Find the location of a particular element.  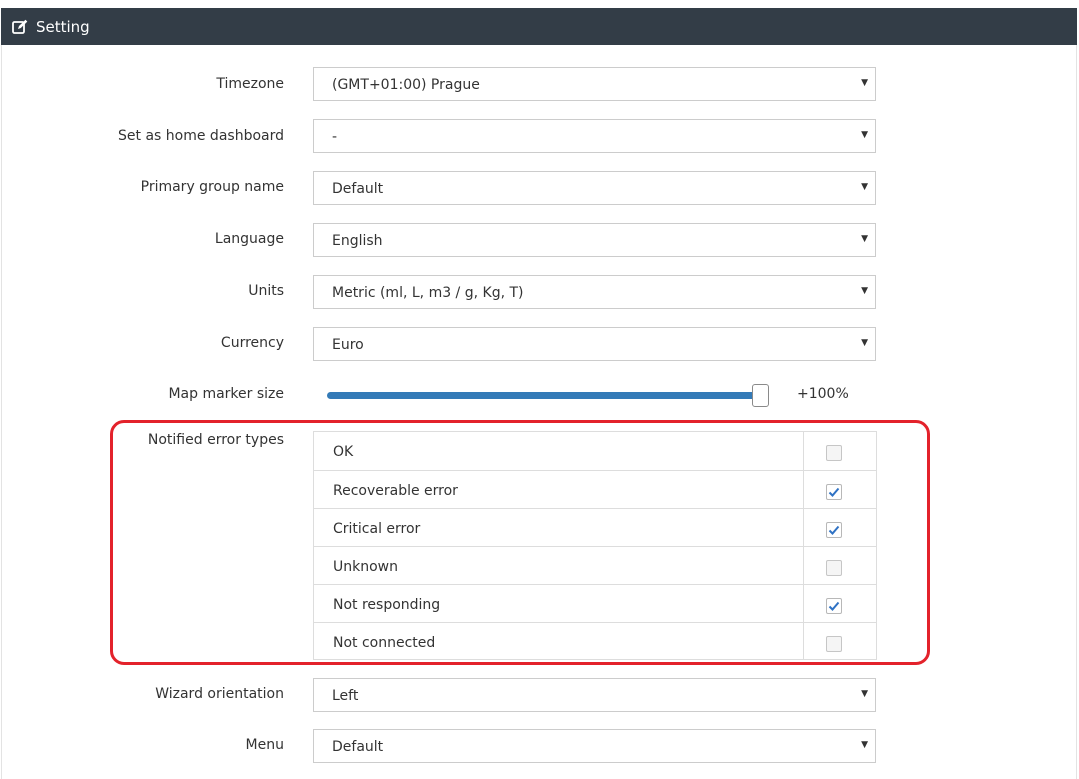

error-type-label: Not connected is located at coordinates (384, 643).